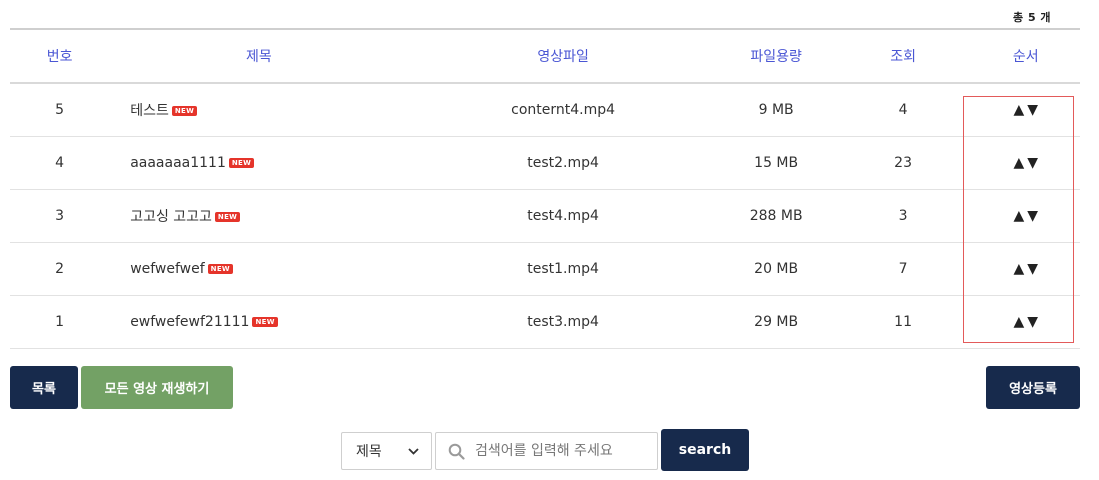 The width and height of the screenshot is (1099, 480). Describe the element at coordinates (157, 387) in the screenshot. I see `play-all-button: 모든 영상 재생하기` at that location.